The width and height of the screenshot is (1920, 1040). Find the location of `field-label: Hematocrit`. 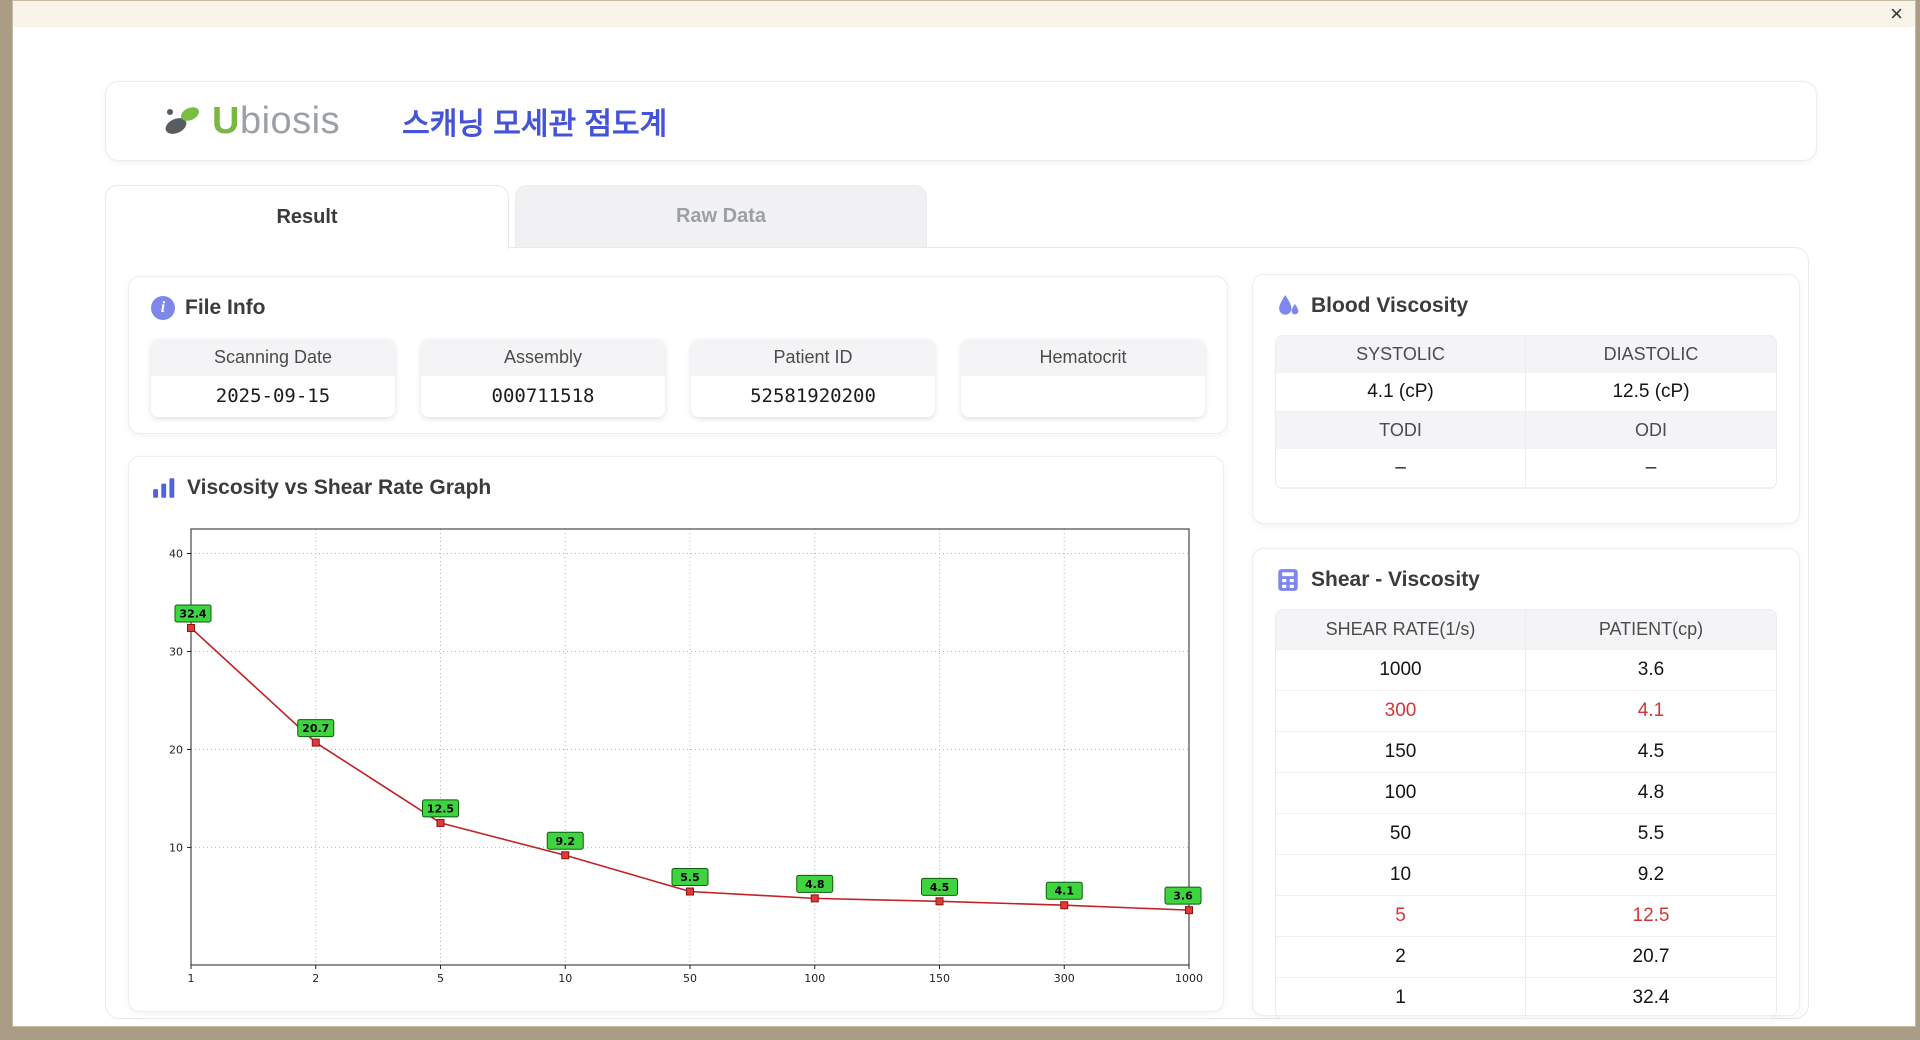

field-label: Hematocrit is located at coordinates (1083, 357).